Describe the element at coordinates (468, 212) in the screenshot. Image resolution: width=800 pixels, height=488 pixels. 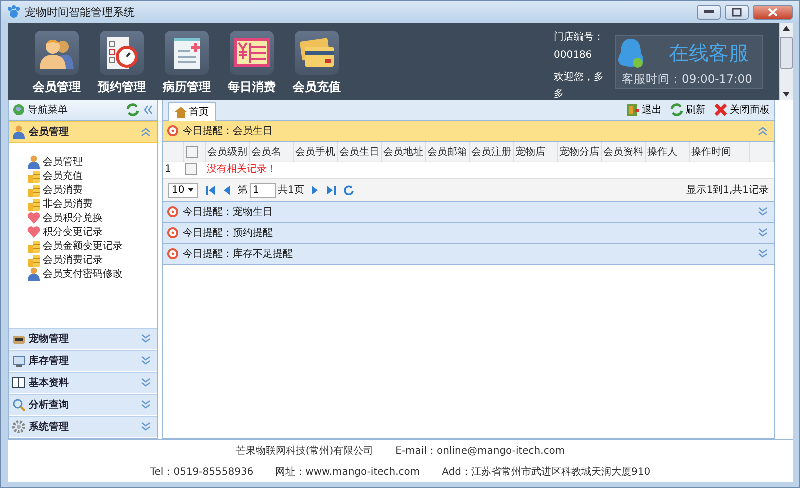
I see `panel-header: 今日提醒：宠物生日` at that location.